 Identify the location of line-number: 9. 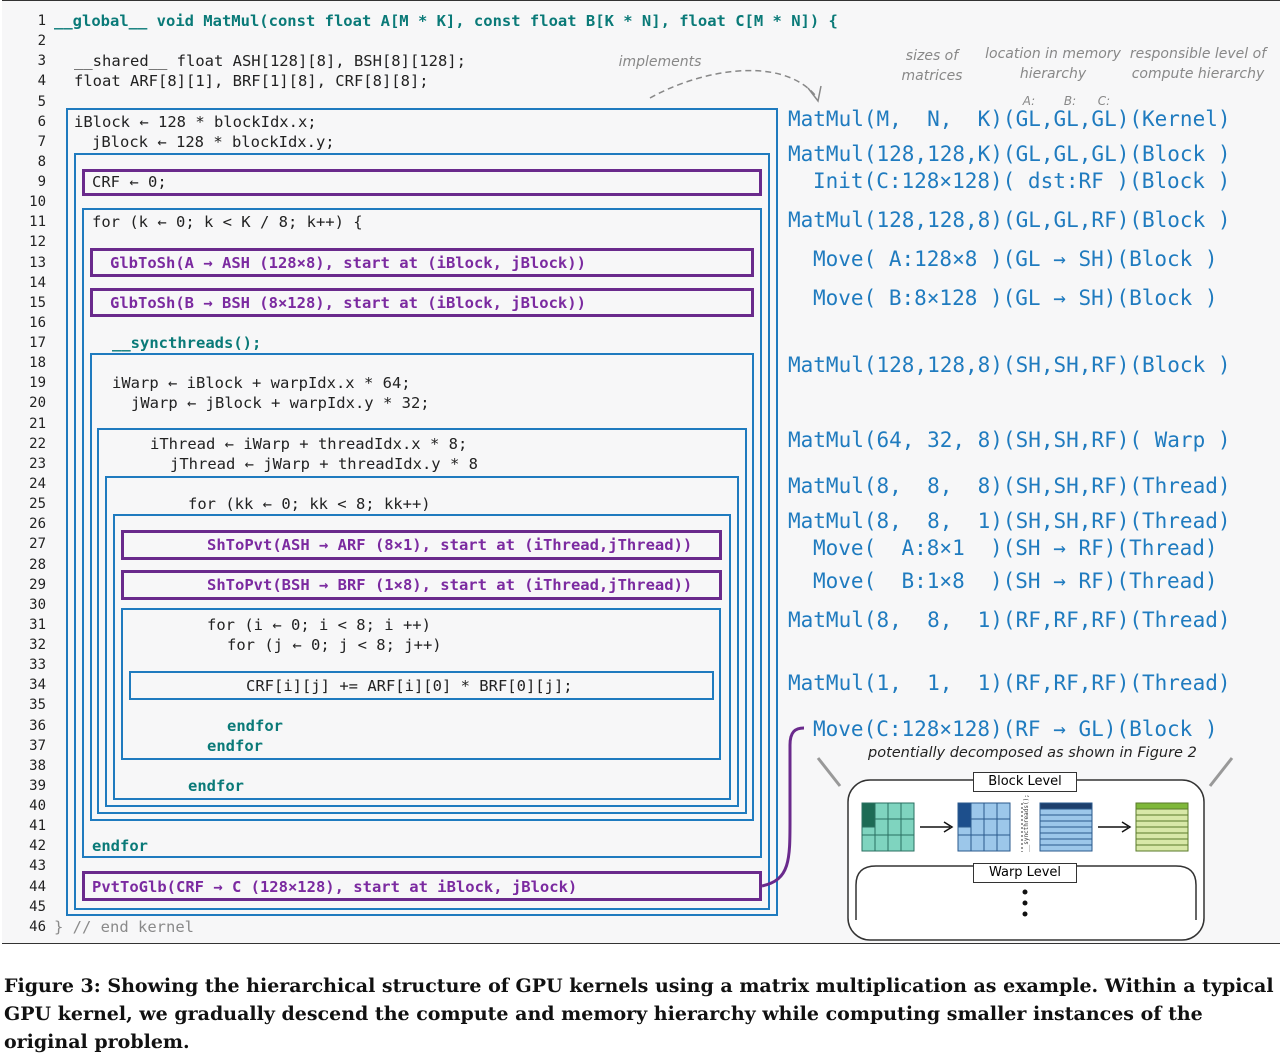
(41, 182).